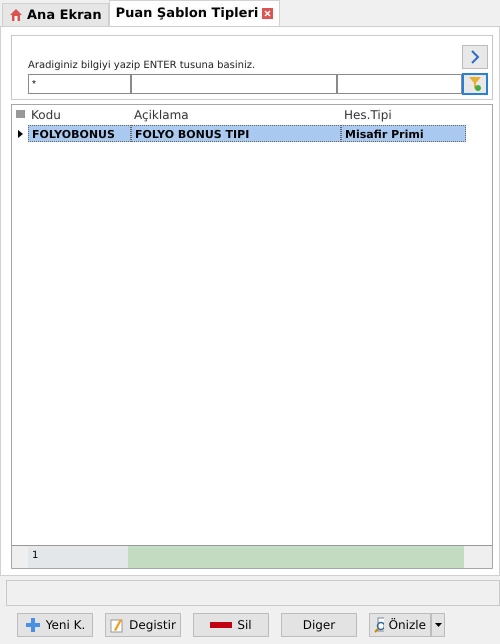 The height and width of the screenshot is (644, 500). I want to click on action-button: Sil, so click(231, 625).